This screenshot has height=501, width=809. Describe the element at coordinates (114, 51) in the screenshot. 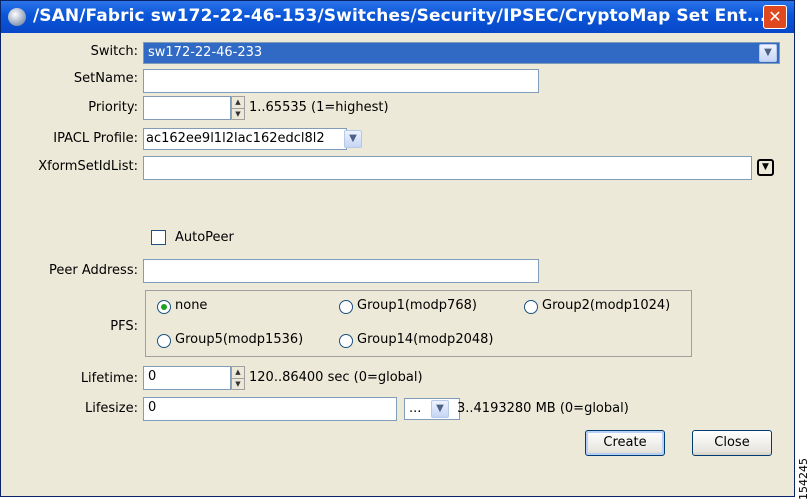

I see `switch-label: Switch:` at that location.